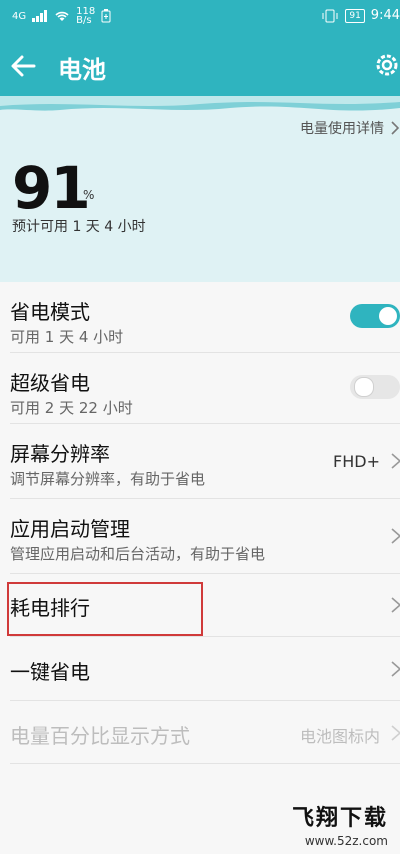 The height and width of the screenshot is (854, 400). I want to click on ultra-power-saving-subtitle: 可用 2 天 22 小时, so click(71, 408).